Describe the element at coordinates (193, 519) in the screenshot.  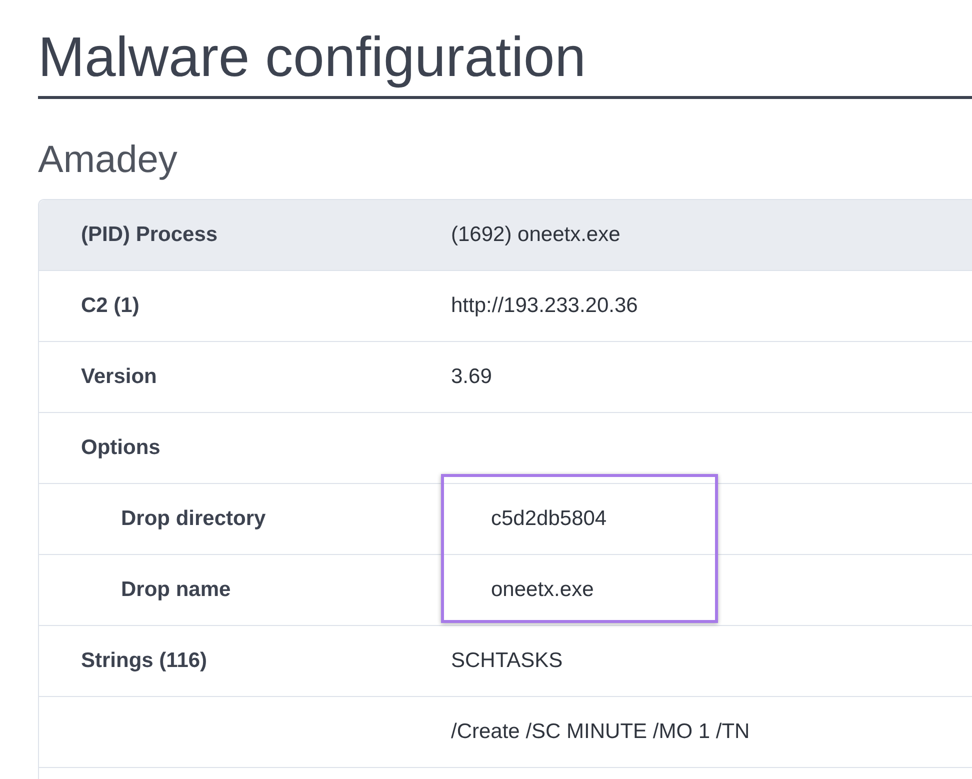
I see `row-label: Drop directory` at that location.